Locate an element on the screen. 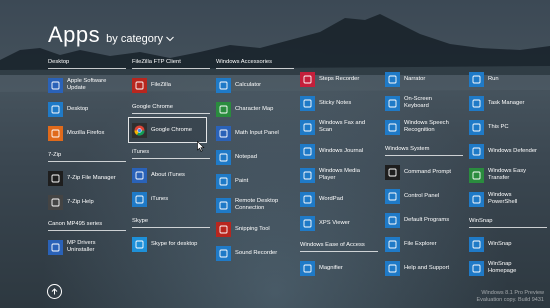 The width and height of the screenshot is (550, 308). app-tile: 7-Zip Help is located at coordinates (87, 202).